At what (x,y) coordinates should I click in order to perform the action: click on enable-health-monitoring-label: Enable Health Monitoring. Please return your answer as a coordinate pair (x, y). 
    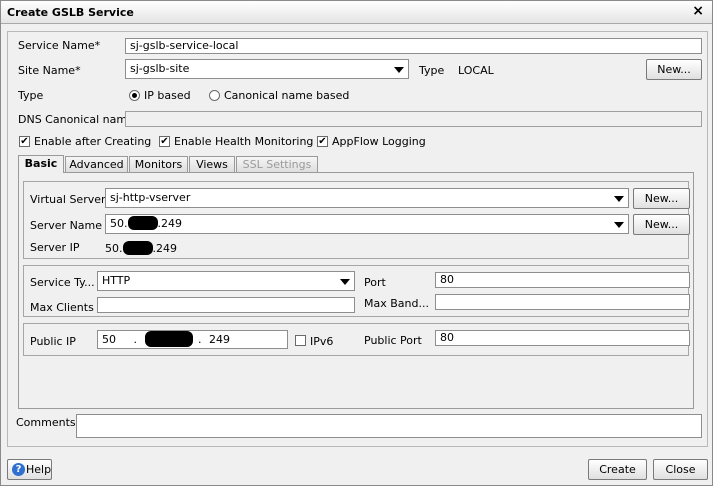
    Looking at the image, I should click on (244, 141).